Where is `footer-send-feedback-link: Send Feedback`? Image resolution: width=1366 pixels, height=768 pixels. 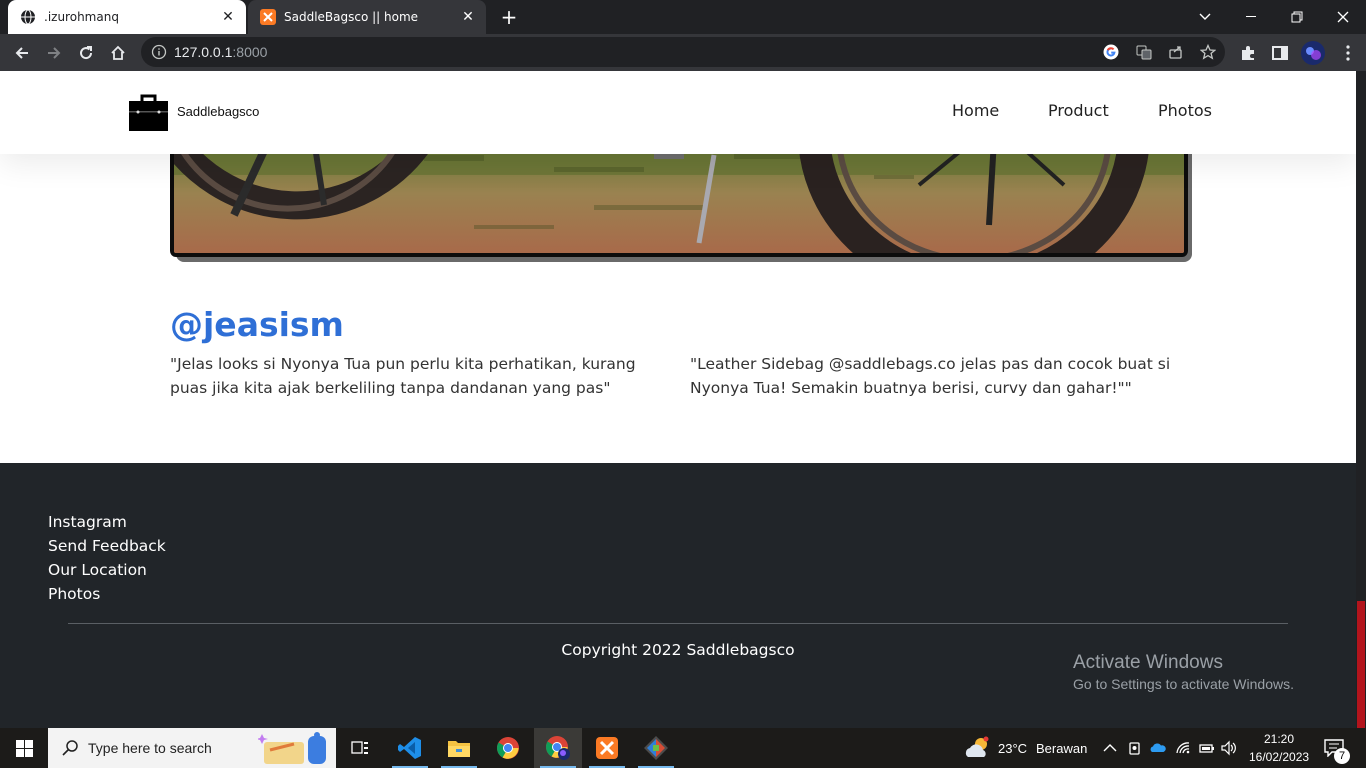
footer-send-feedback-link: Send Feedback is located at coordinates (107, 546).